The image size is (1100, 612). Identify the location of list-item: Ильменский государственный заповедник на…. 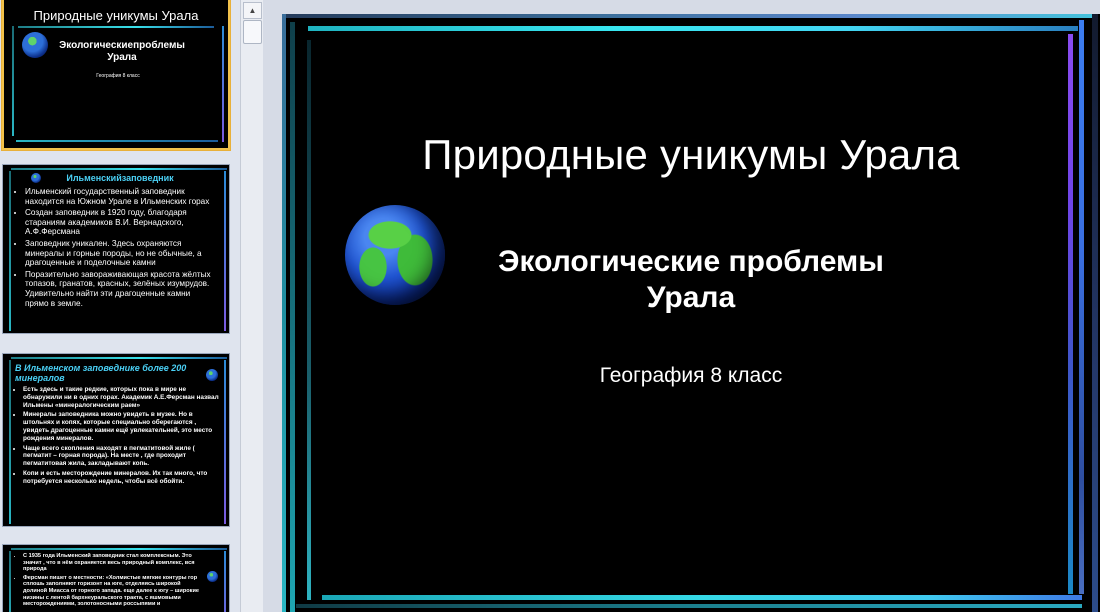
(120, 196).